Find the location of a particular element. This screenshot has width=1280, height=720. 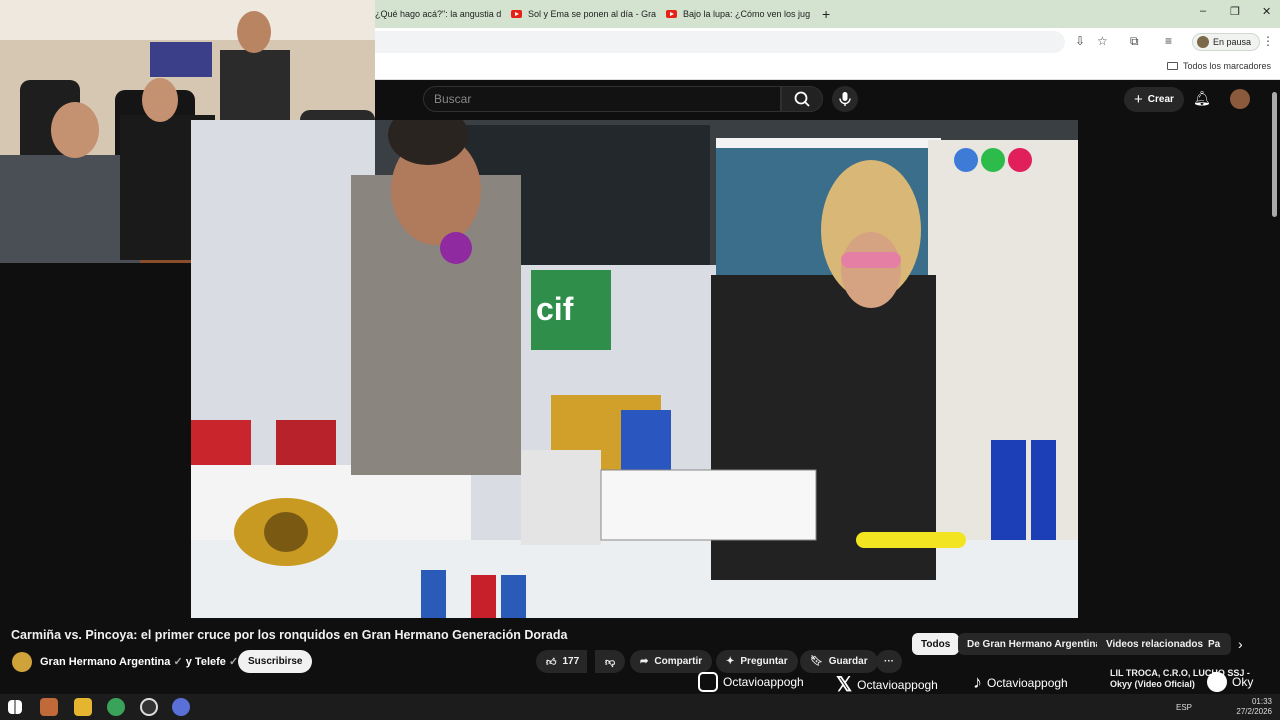

thumbs-down-icon: 👎︎ is located at coordinates (610, 662).